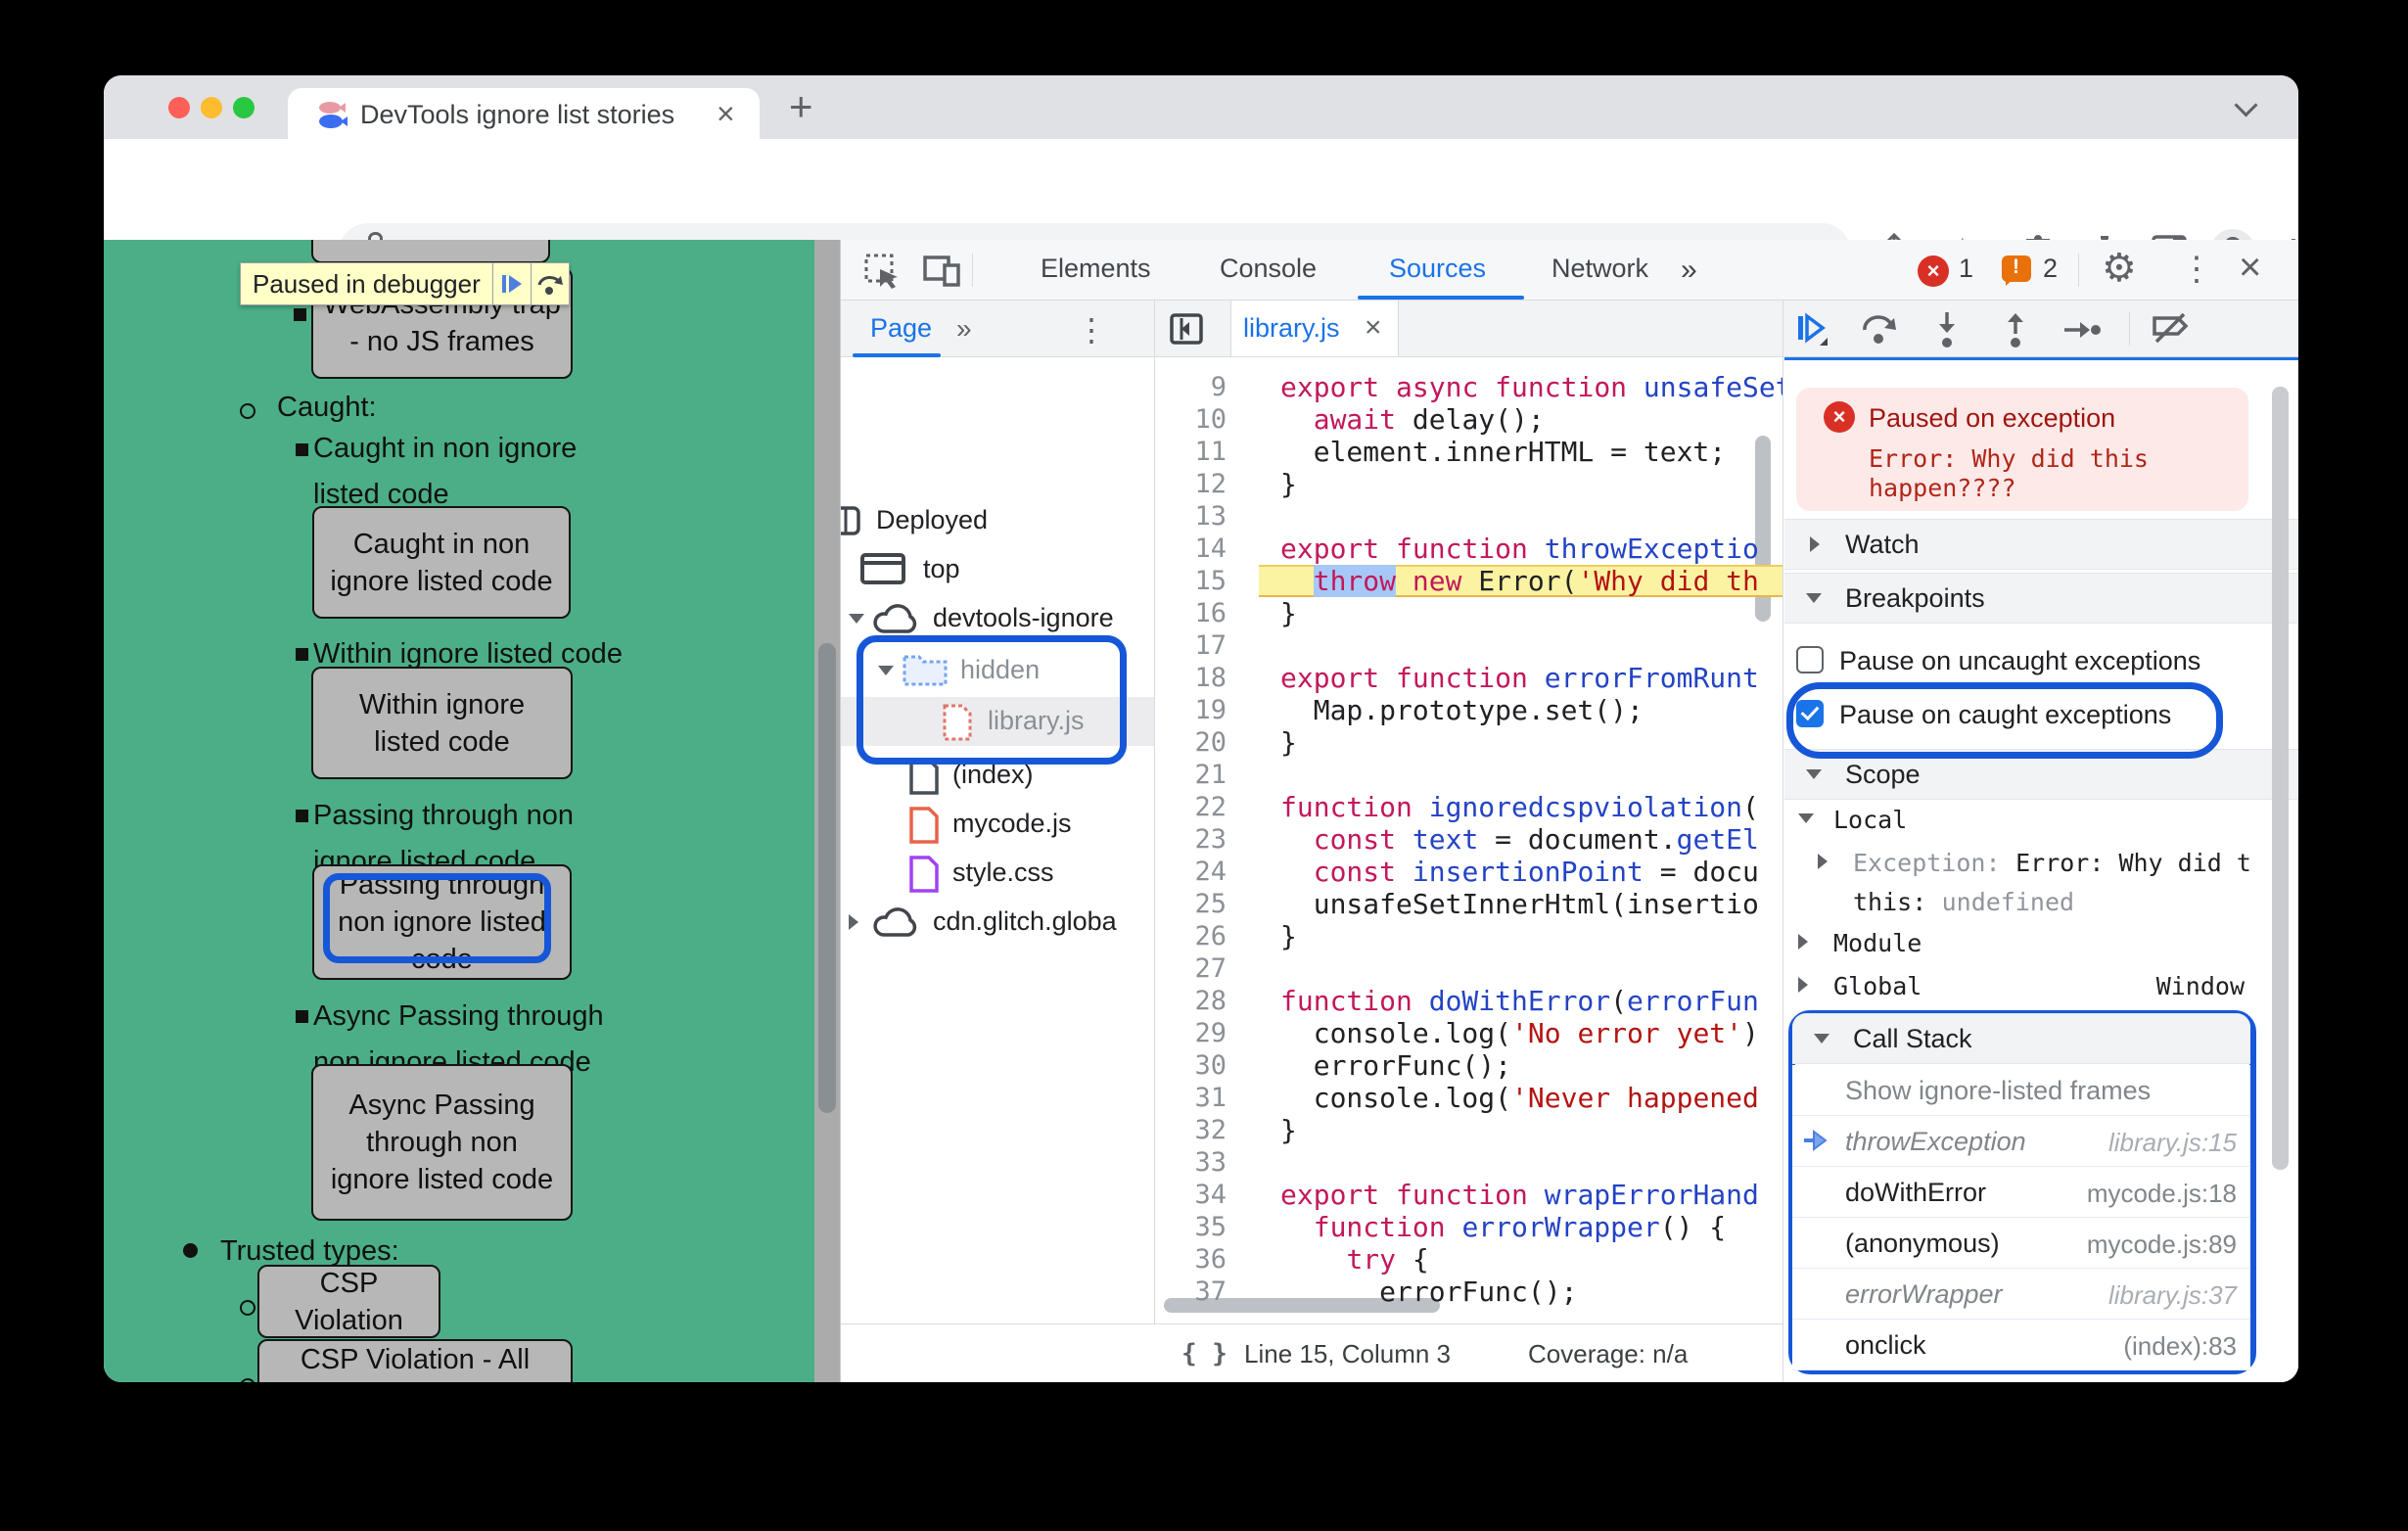  Describe the element at coordinates (1469, 742) in the screenshot. I see `code-line: 20}` at that location.